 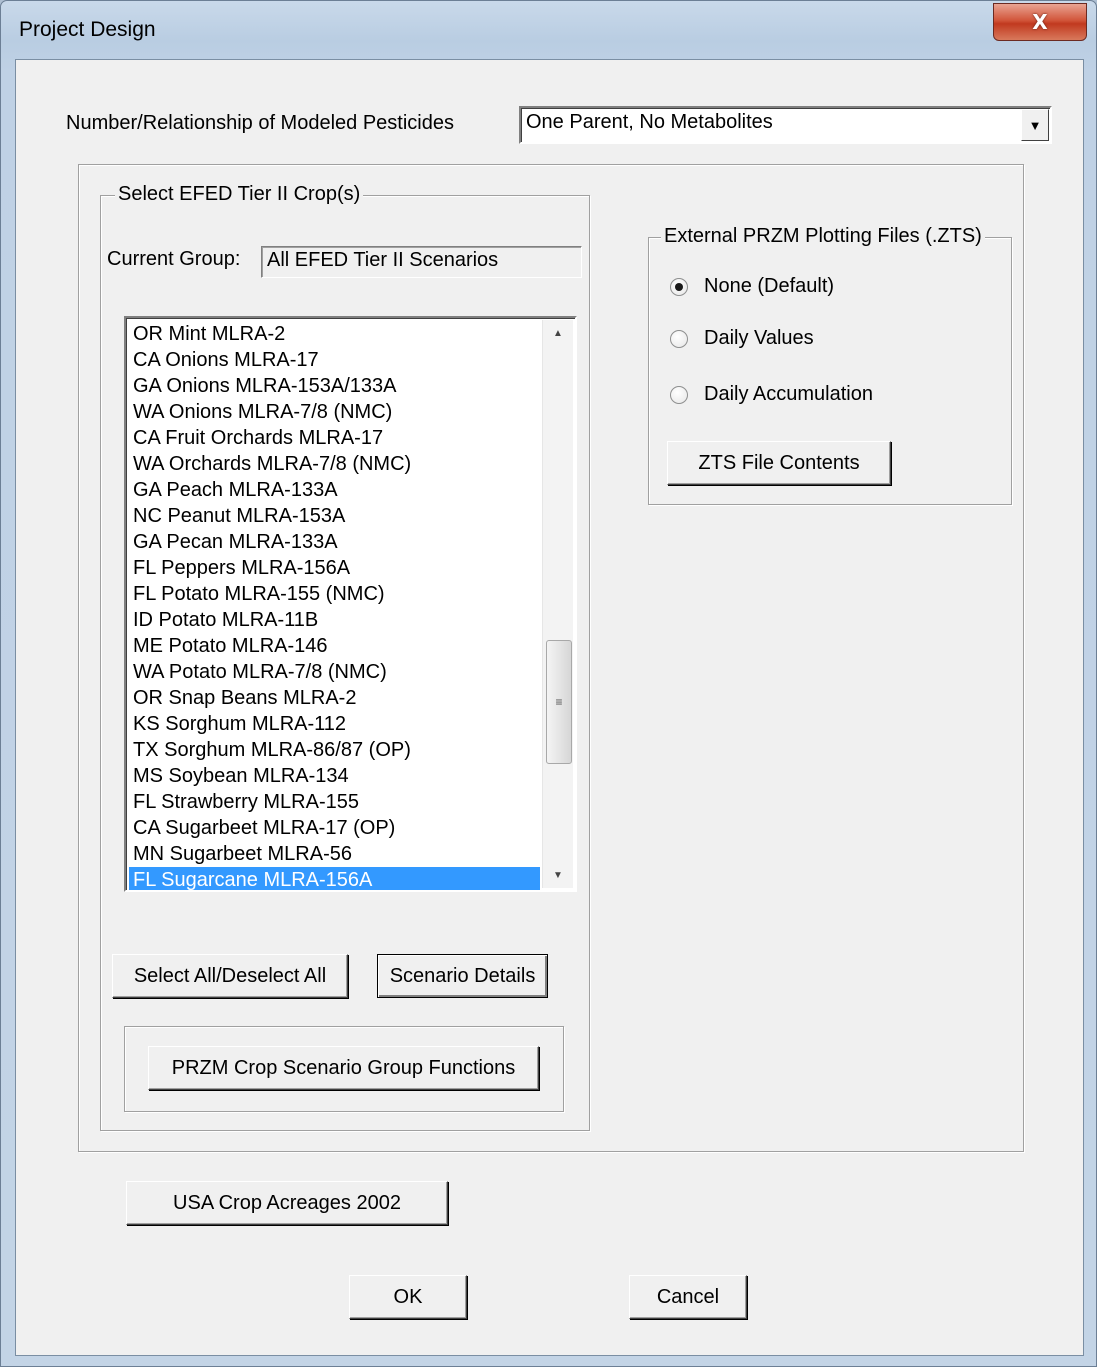 I want to click on list-scrollbar: ▲ ≡ ▼, so click(x=557, y=604).